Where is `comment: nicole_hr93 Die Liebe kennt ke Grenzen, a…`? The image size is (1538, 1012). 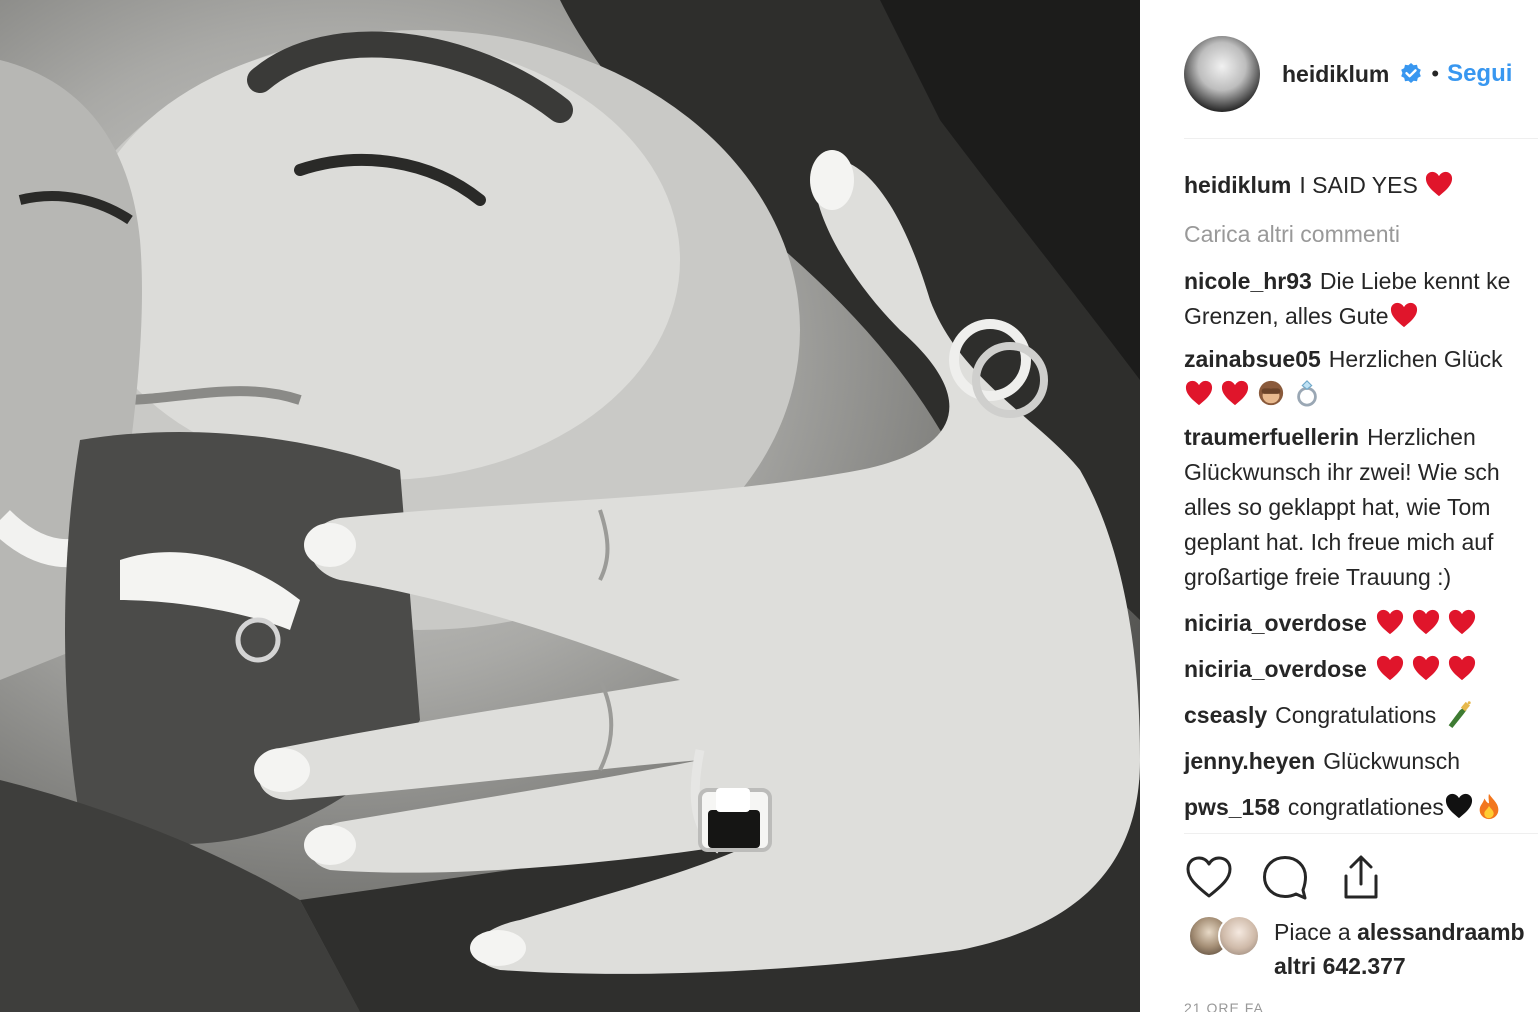 comment: nicole_hr93 Die Liebe kennt ke Grenzen, a… is located at coordinates (1361, 299).